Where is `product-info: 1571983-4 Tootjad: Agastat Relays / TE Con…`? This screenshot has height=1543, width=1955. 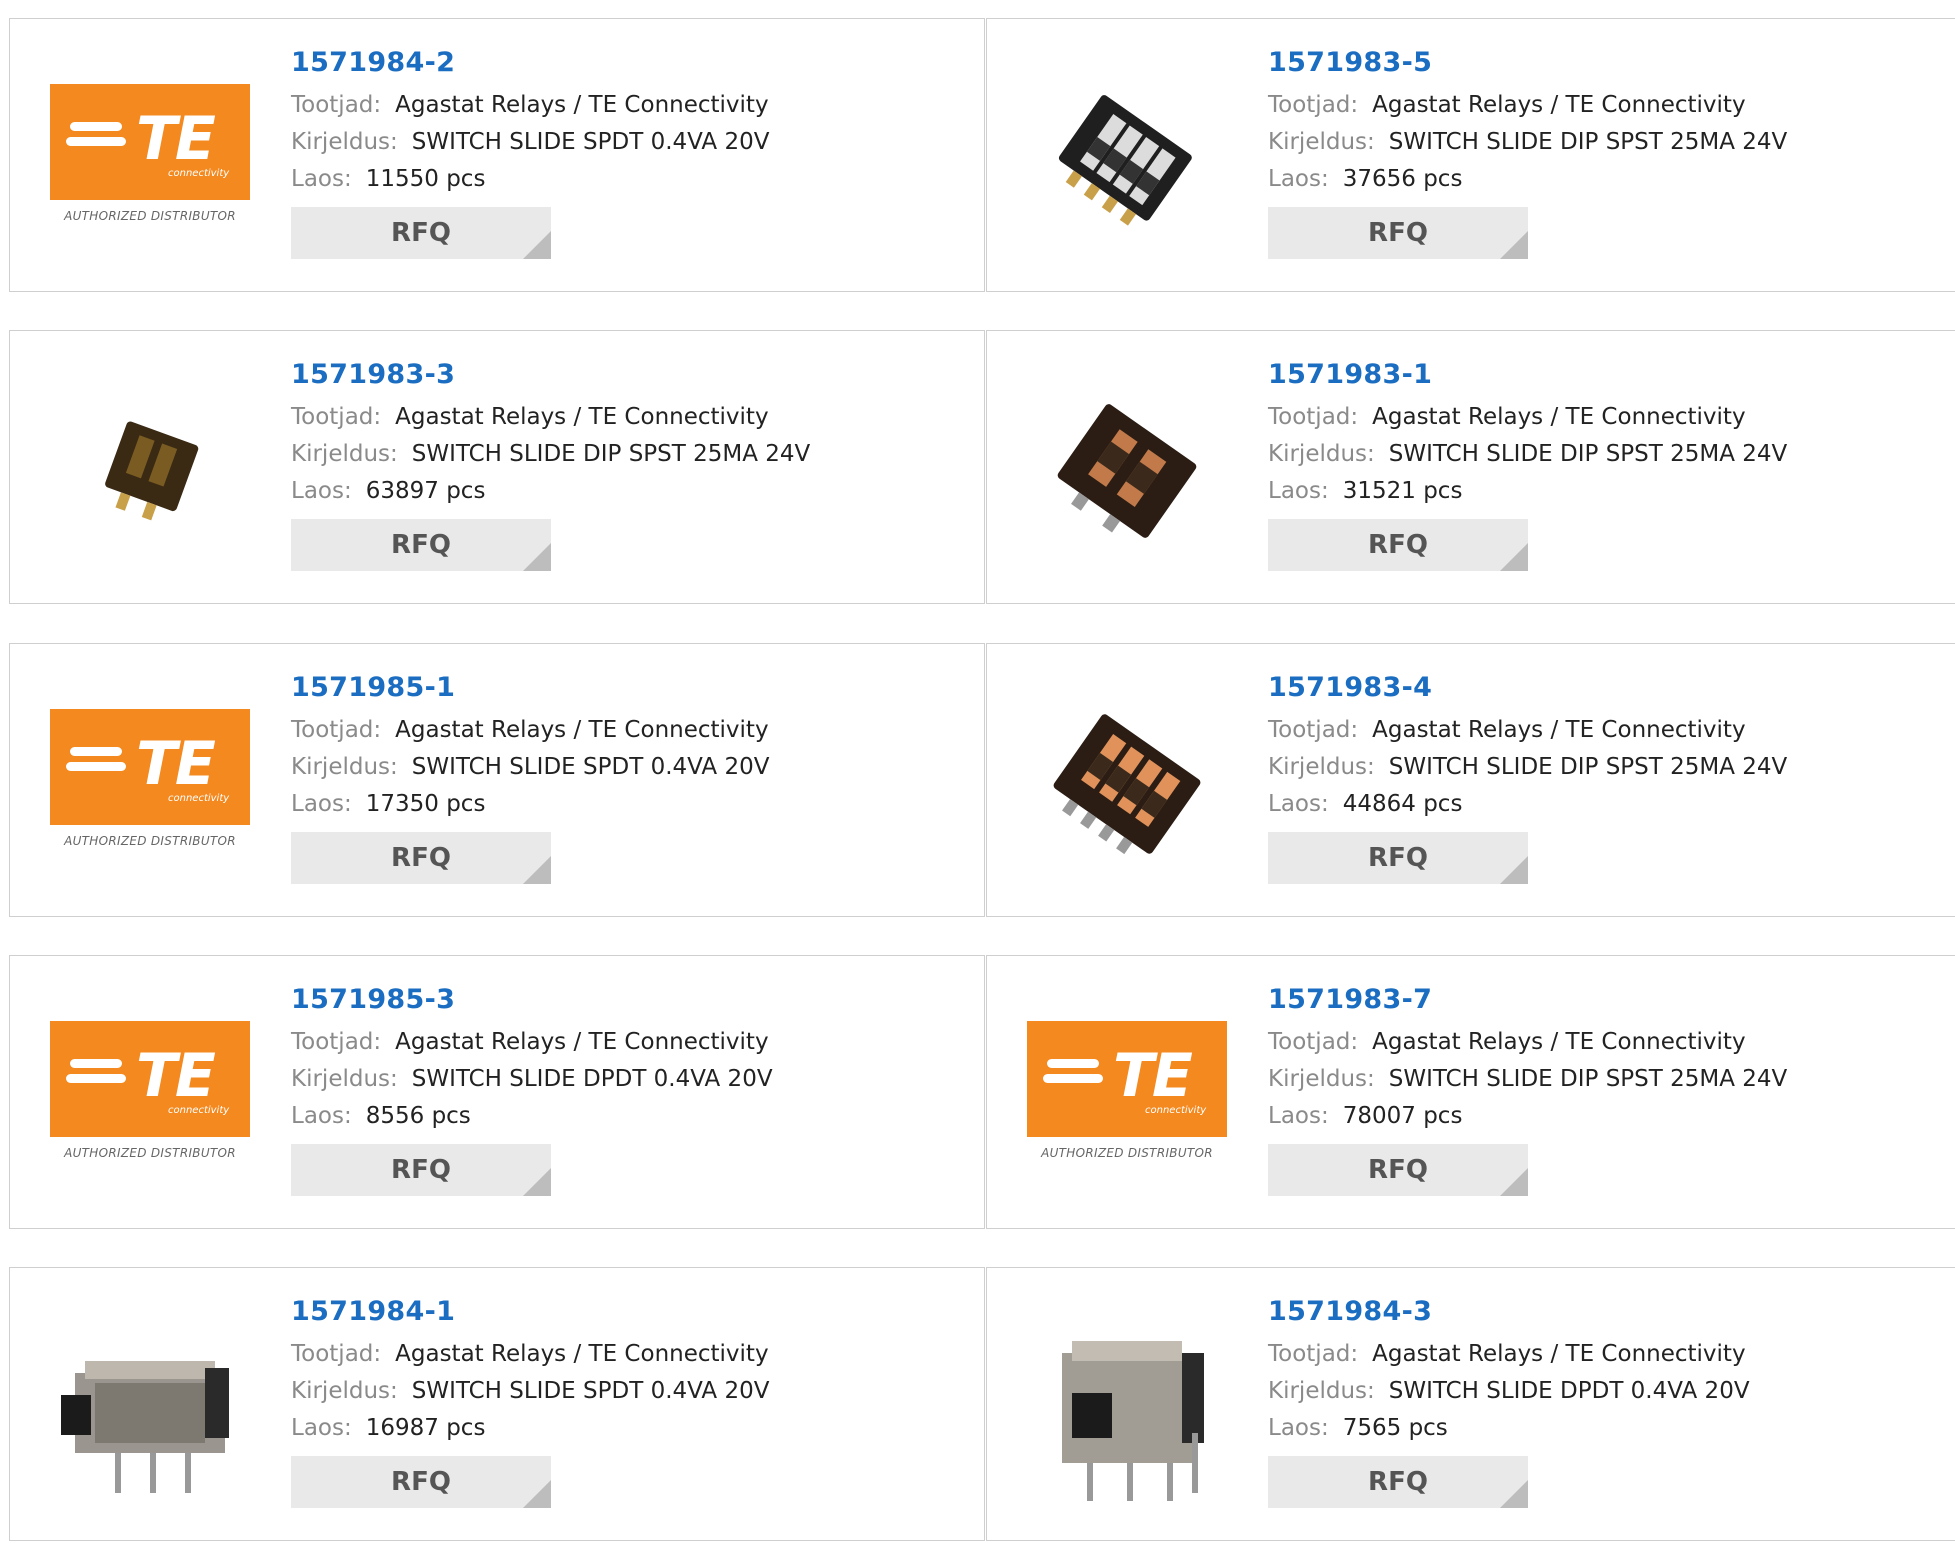
product-info: 1571983-4 Tootjad: Agastat Relays / TE Con… is located at coordinates (1527, 778).